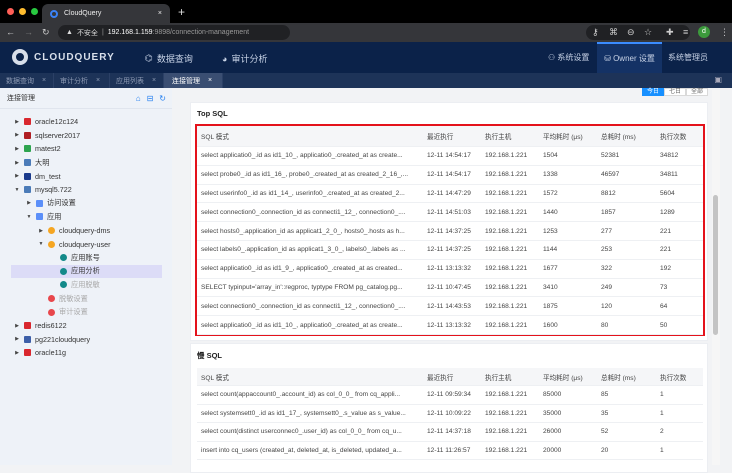  What do you see at coordinates (688, 57) in the screenshot?
I see `user-menu: 系统管理员` at bounding box center [688, 57].